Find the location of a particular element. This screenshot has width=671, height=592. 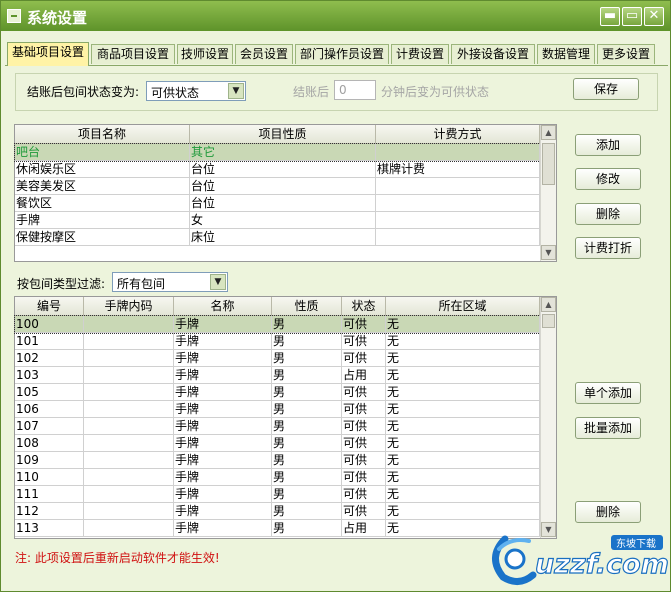

after-checkout-label: 结账后 is located at coordinates (311, 92).